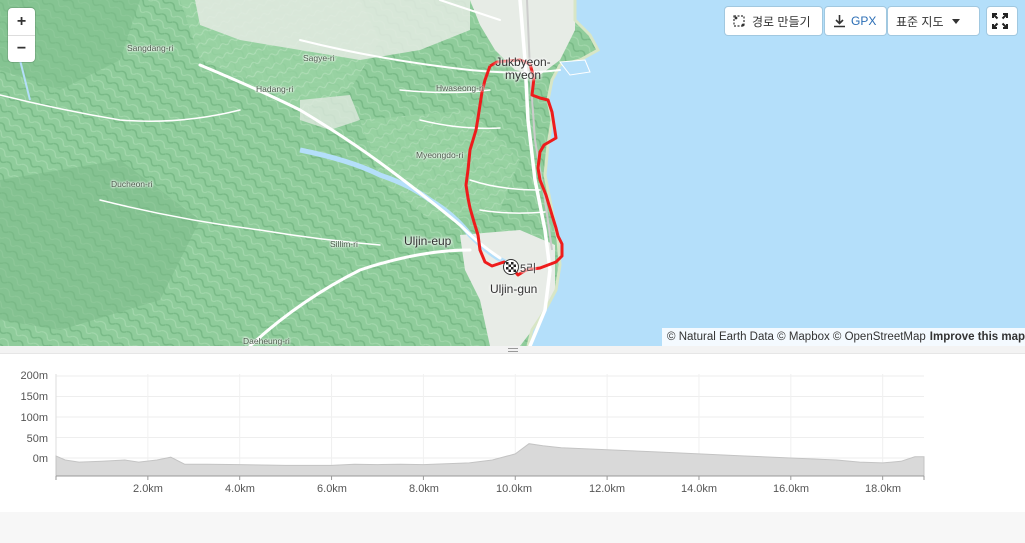 This screenshot has height=543, width=1025. What do you see at coordinates (37, 439) in the screenshot?
I see `y-tick-label: 50m` at bounding box center [37, 439].